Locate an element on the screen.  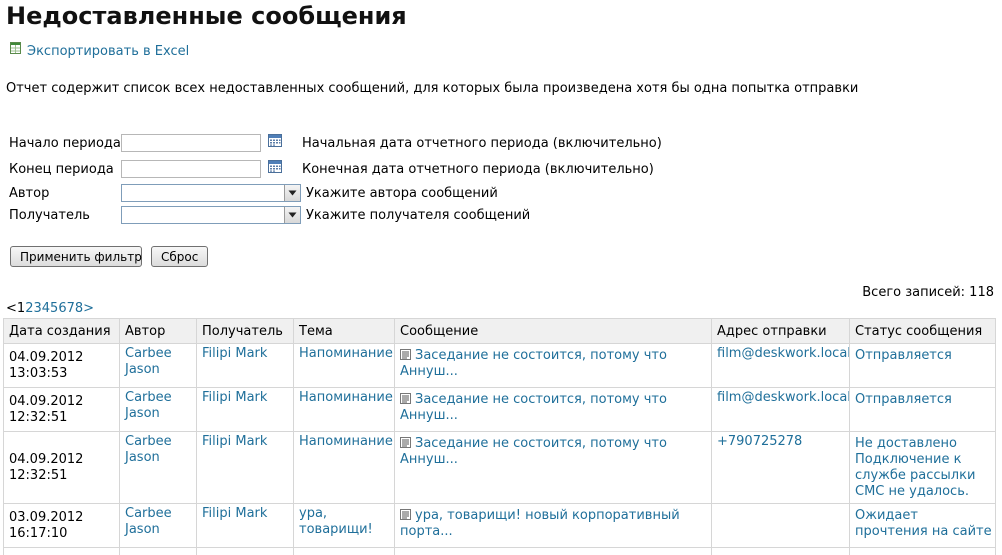
created-cell: 04.09.2012 12:32:51 is located at coordinates (61, 409).